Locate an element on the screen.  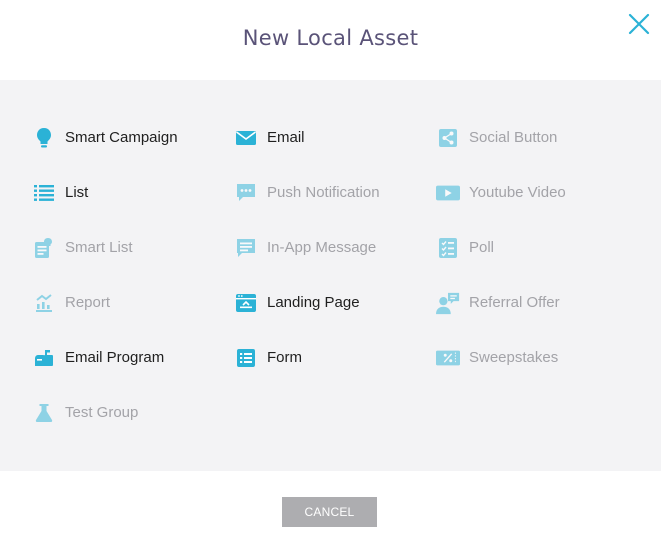
list-icon is located at coordinates (44, 193).